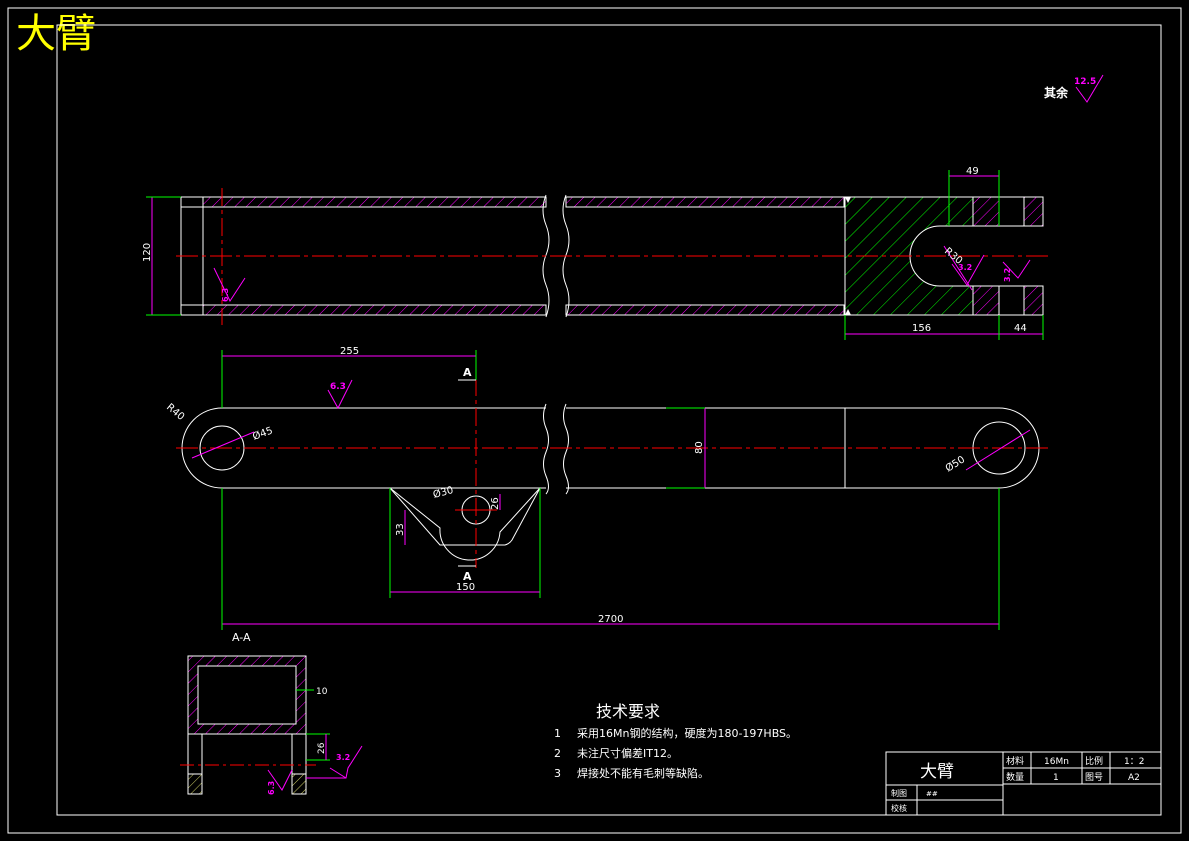 Image resolution: width=1189 pixels, height=841 pixels. Describe the element at coordinates (699, 447) in the screenshot. I see `svg-text: 80` at that location.